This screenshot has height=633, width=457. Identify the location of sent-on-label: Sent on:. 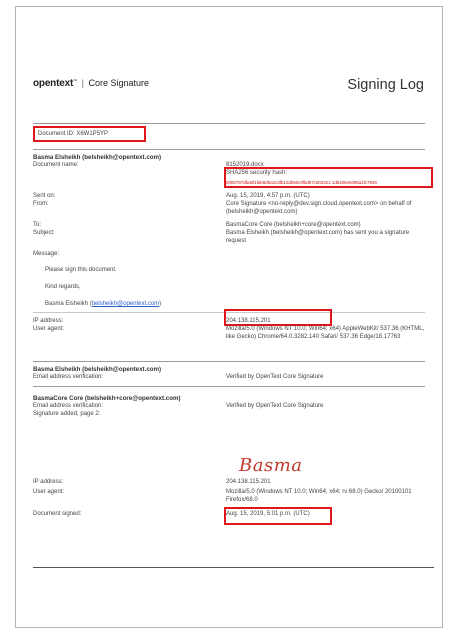
(44, 196).